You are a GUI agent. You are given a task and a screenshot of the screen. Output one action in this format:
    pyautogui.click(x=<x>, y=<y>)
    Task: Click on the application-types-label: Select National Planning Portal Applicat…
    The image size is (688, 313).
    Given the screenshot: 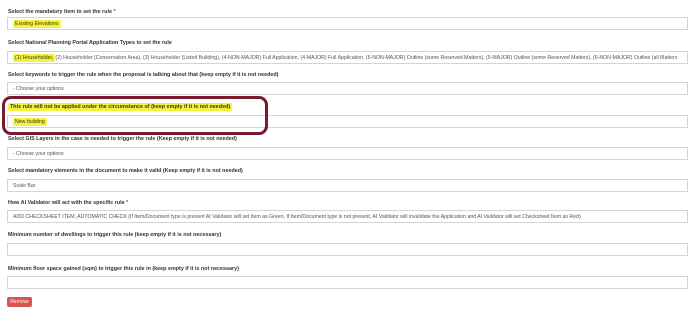 What is the action you would take?
    pyautogui.click(x=90, y=43)
    